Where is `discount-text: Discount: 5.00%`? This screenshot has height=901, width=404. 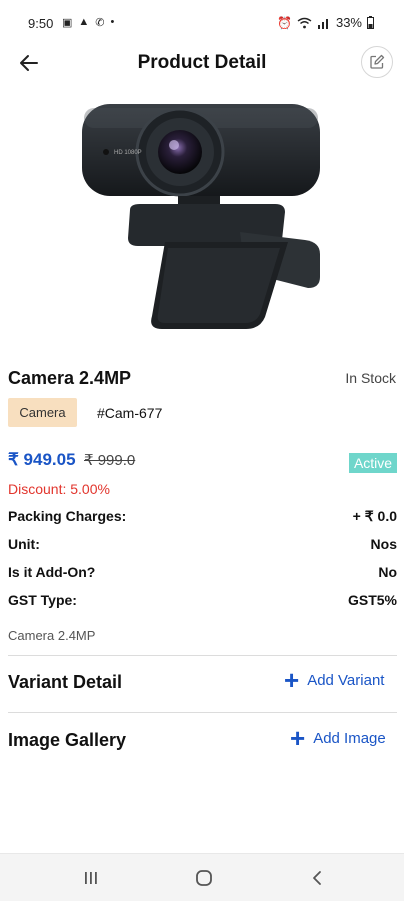 discount-text: Discount: 5.00% is located at coordinates (59, 489).